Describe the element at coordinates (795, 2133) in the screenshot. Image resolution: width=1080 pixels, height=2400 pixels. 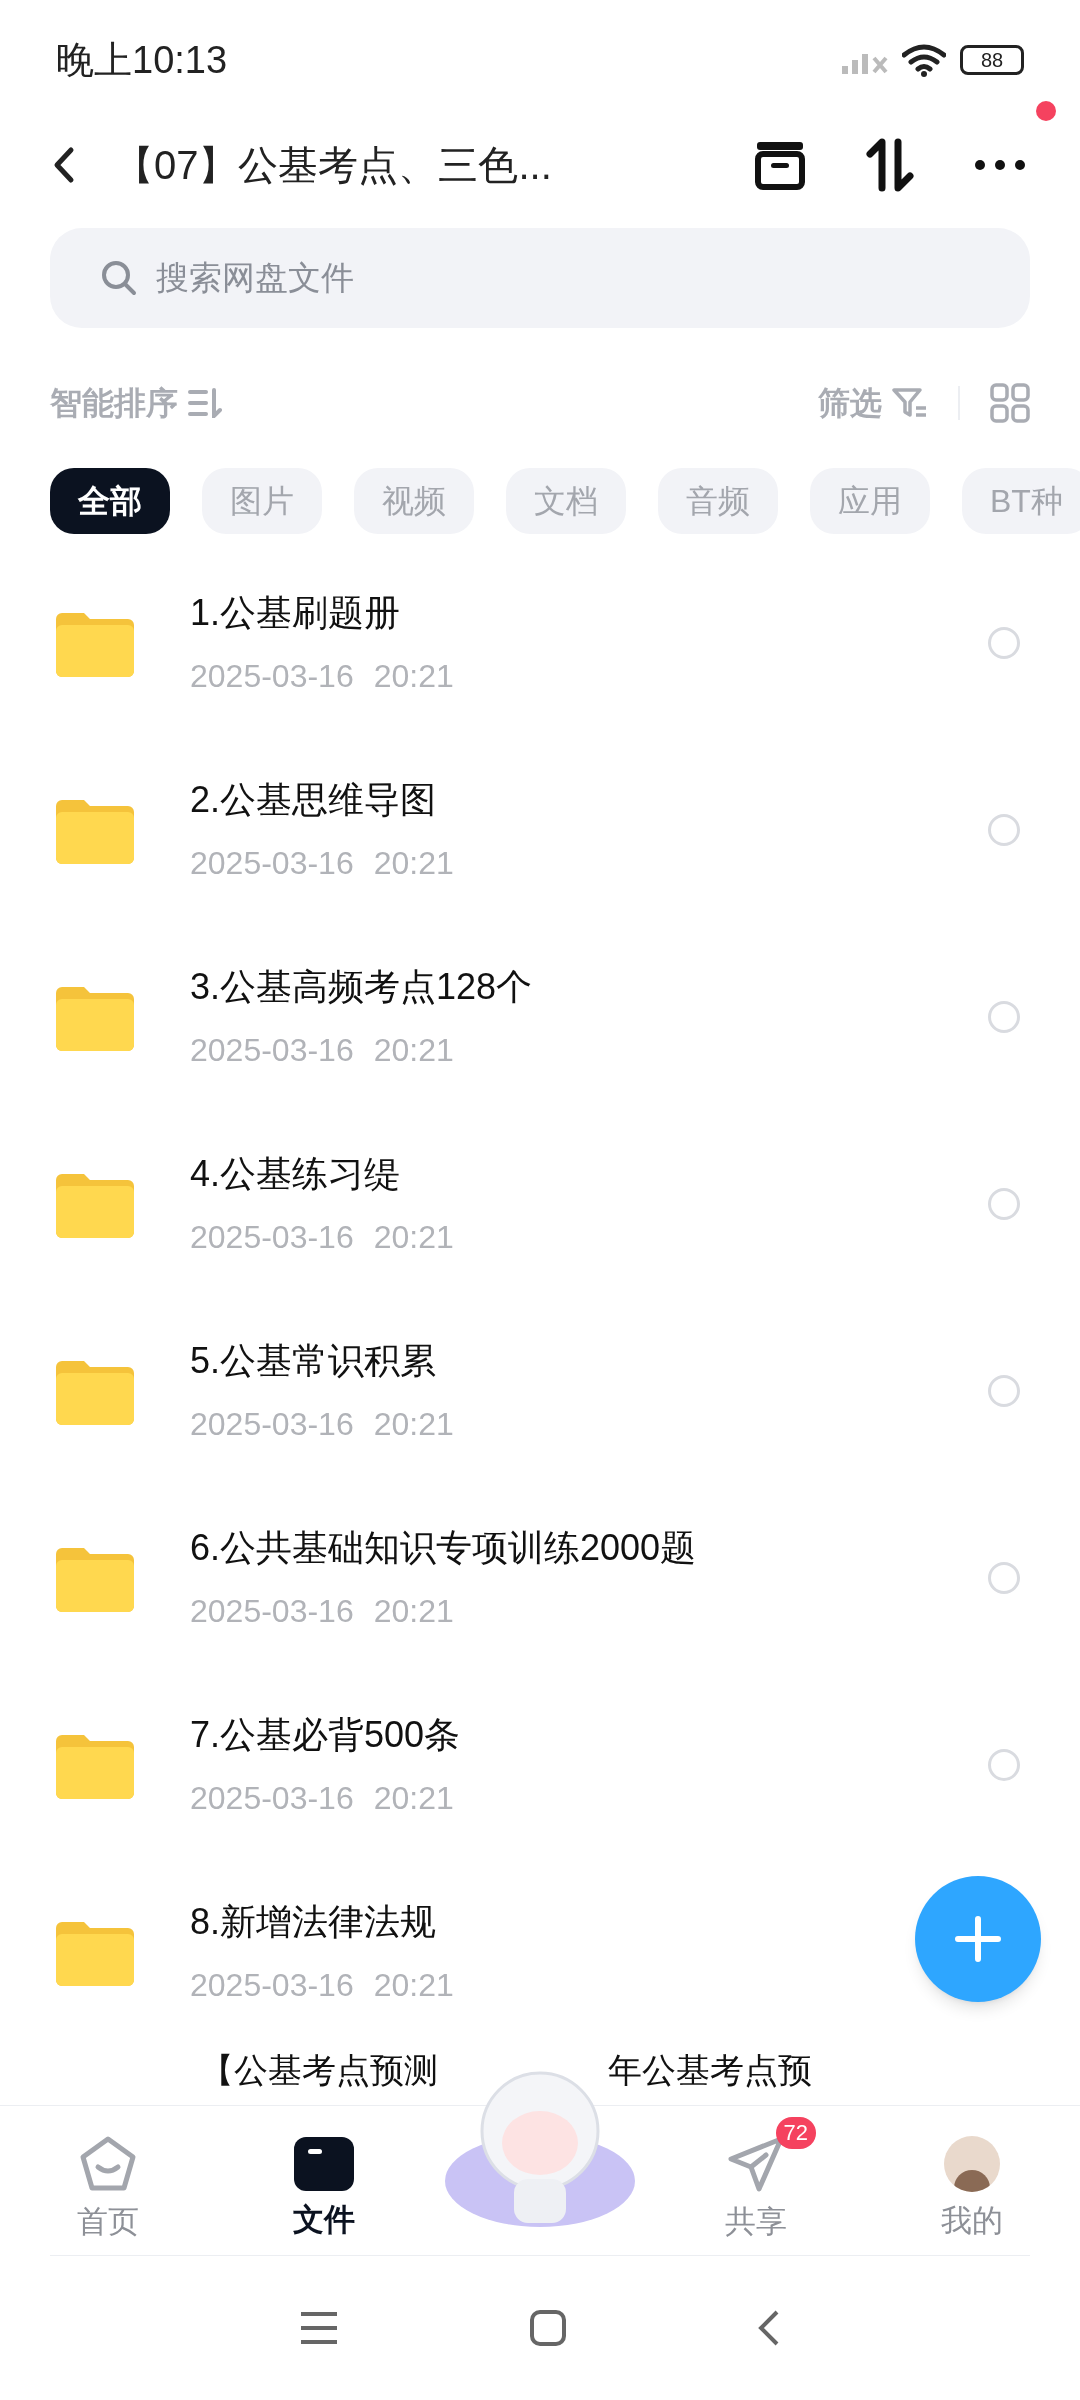
I see `notification-badge: 72` at that location.